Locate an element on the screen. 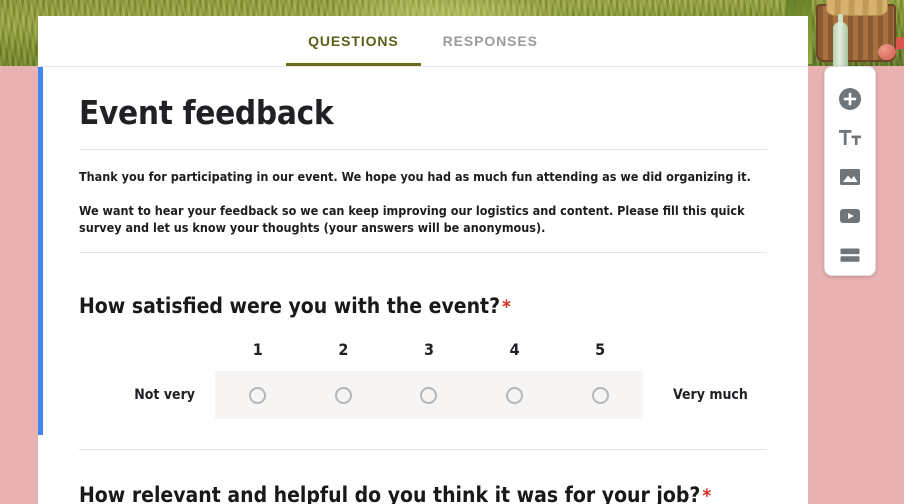 This screenshot has height=504, width=904. add-title-description-button is located at coordinates (850, 137).